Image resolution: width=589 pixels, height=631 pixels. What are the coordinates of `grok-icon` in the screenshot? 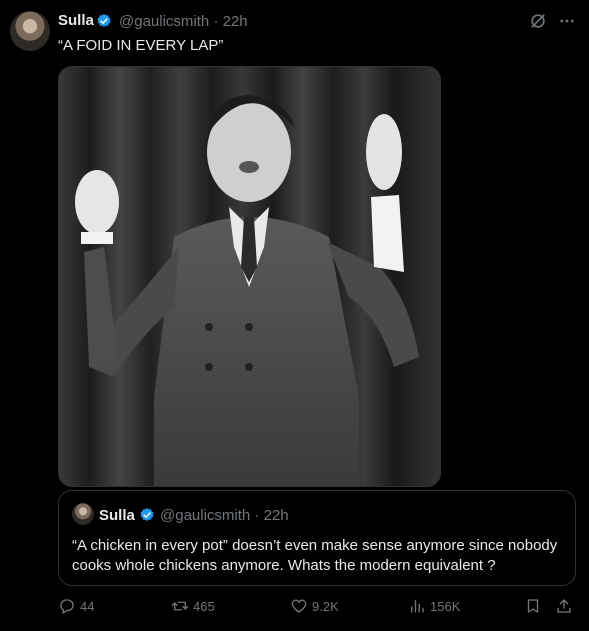 It's located at (538, 21).